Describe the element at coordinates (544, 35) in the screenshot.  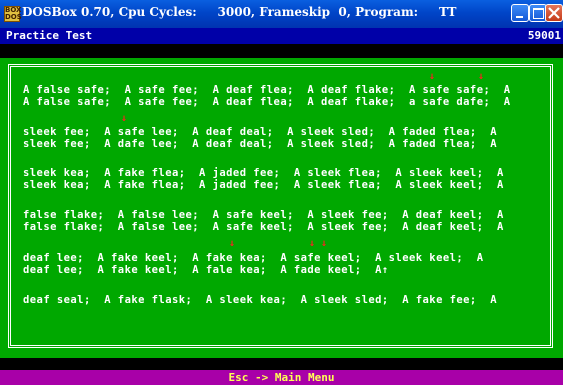
I see `test-counter: 59001` at that location.